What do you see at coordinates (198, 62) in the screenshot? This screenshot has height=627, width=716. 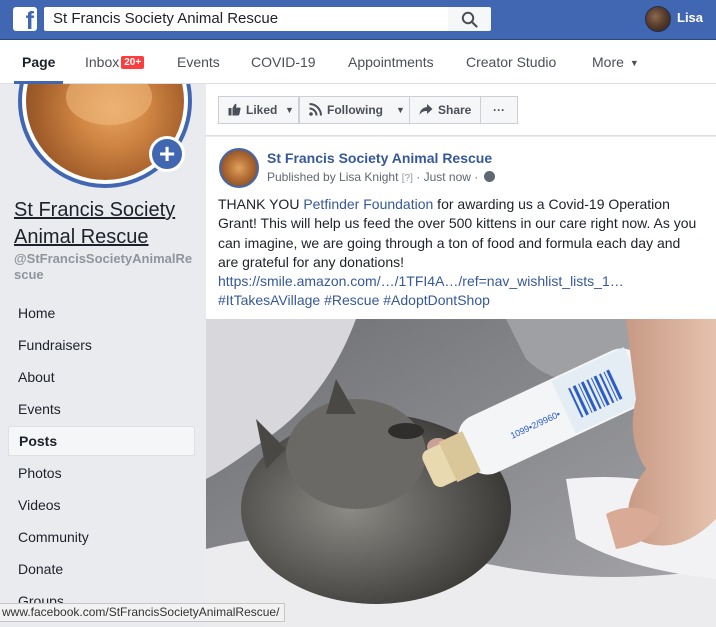 I see `tab-events: Events` at bounding box center [198, 62].